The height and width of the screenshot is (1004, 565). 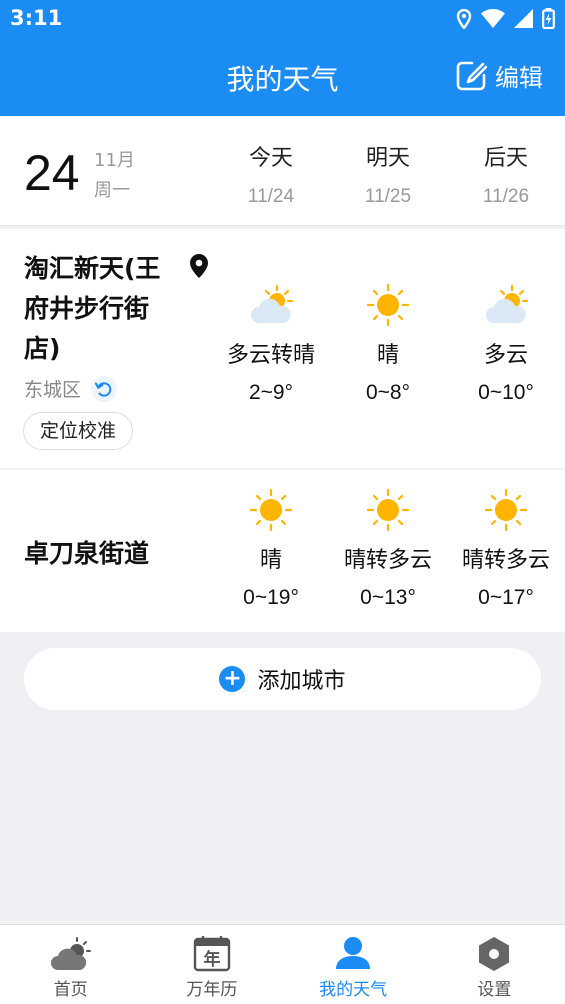 I want to click on tab-home: 首页, so click(x=70, y=964).